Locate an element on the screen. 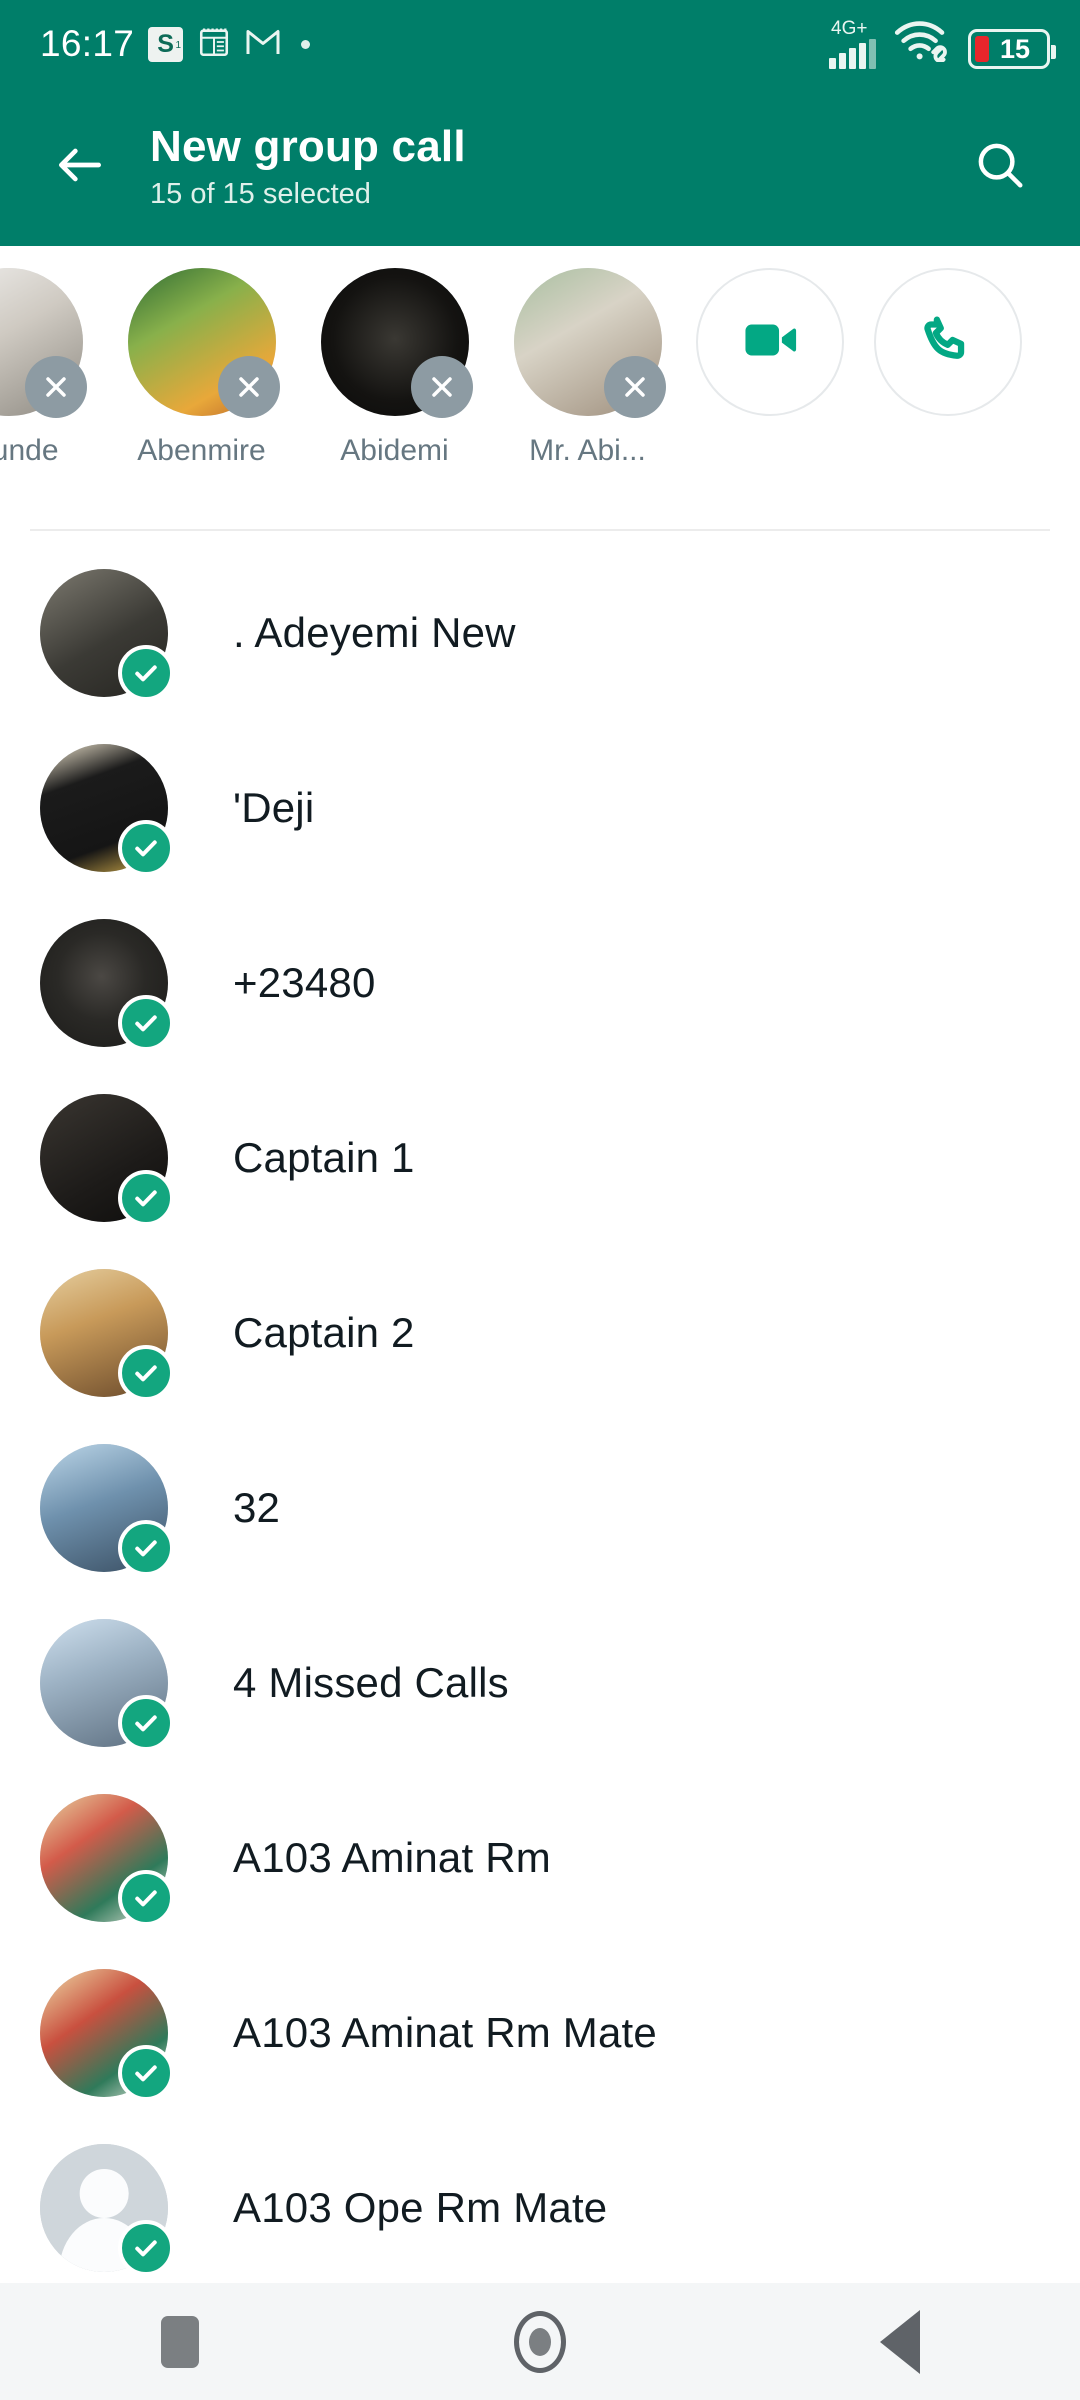  contact-name: 32 is located at coordinates (257, 1507).